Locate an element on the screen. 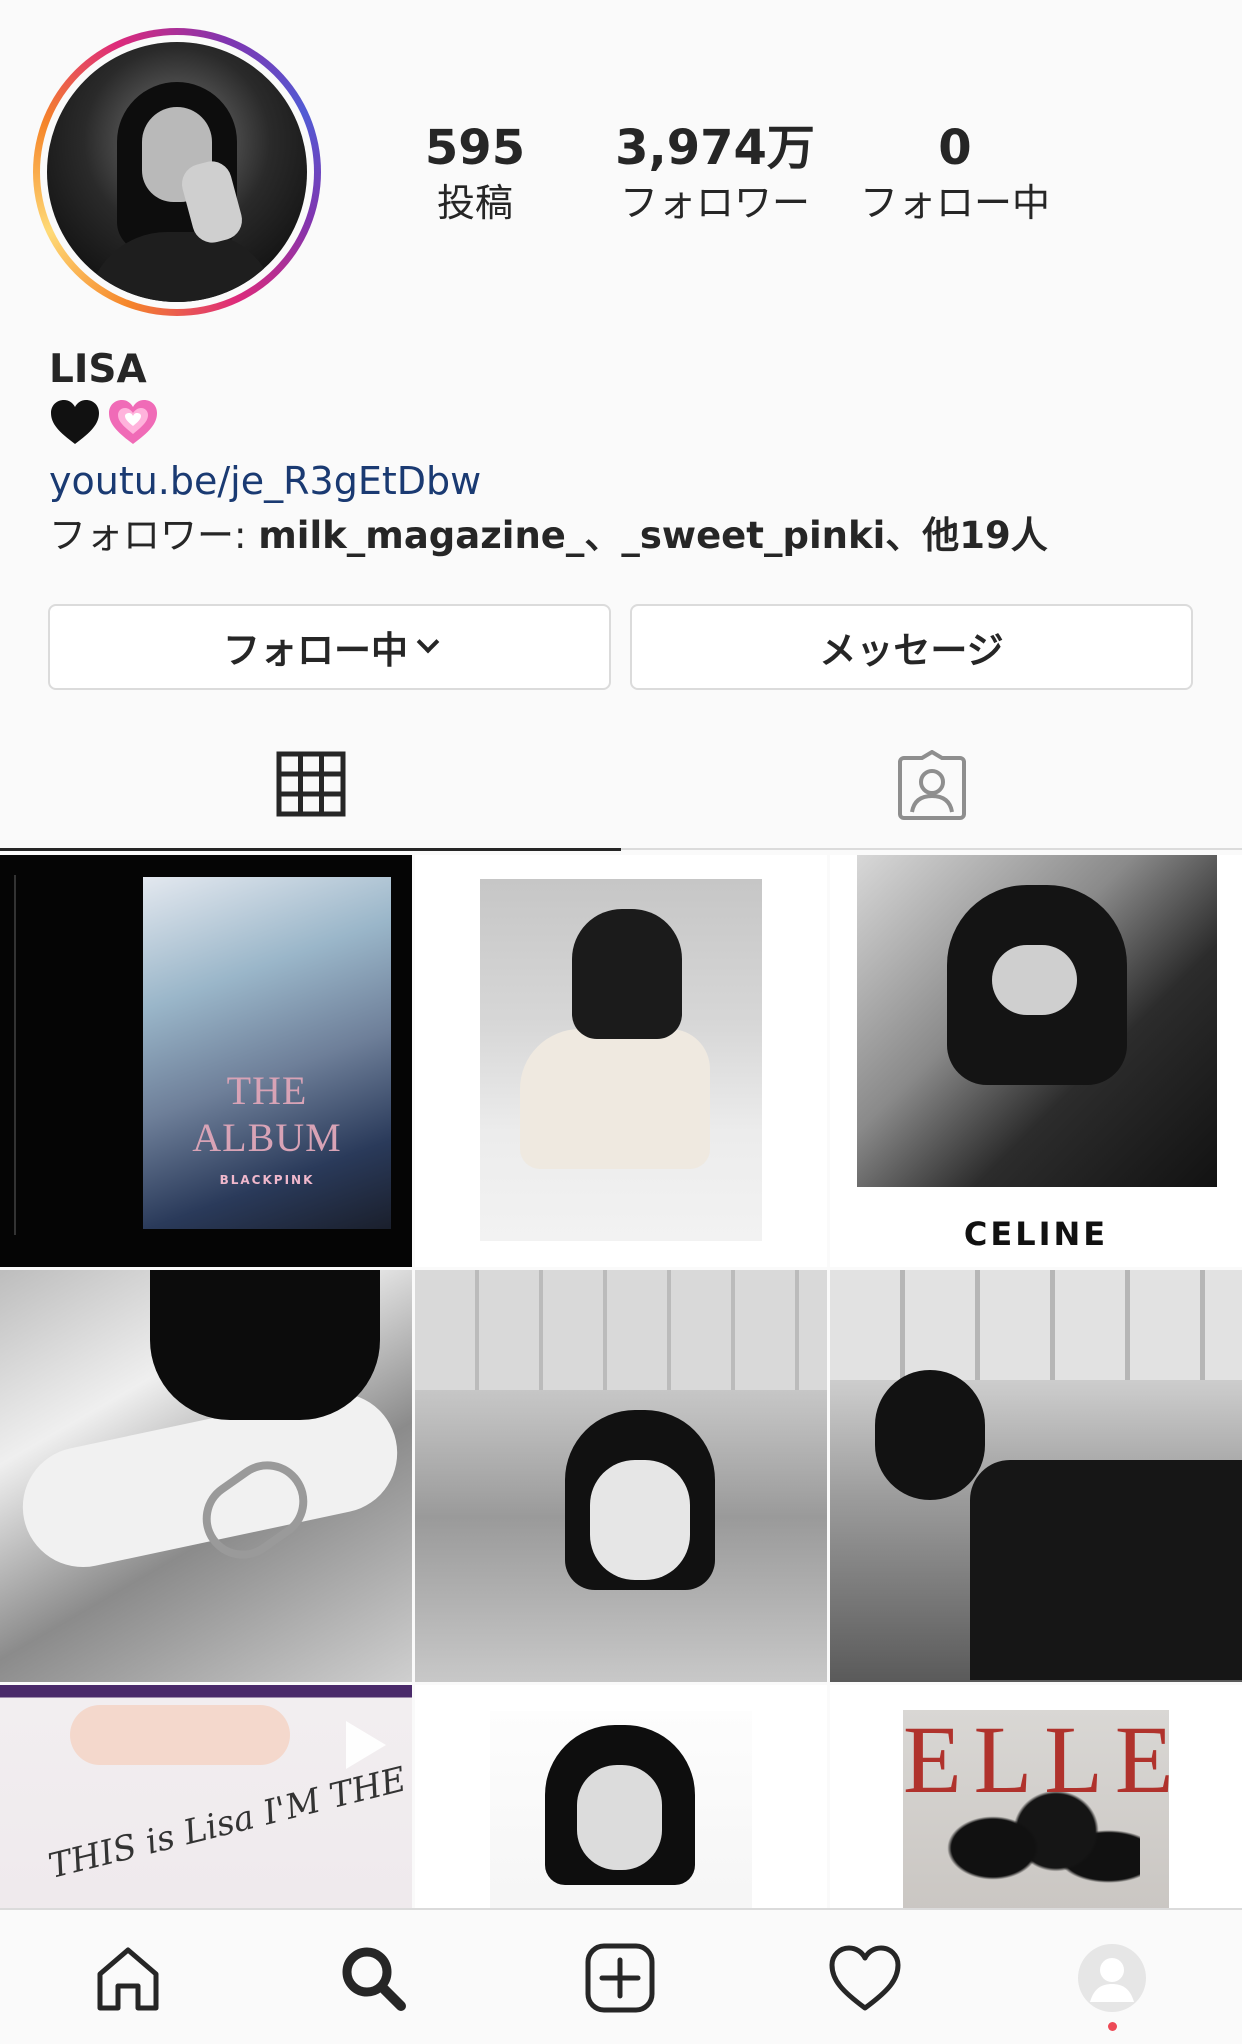 The width and height of the screenshot is (1242, 2044). bio-emojis is located at coordinates (104, 424).